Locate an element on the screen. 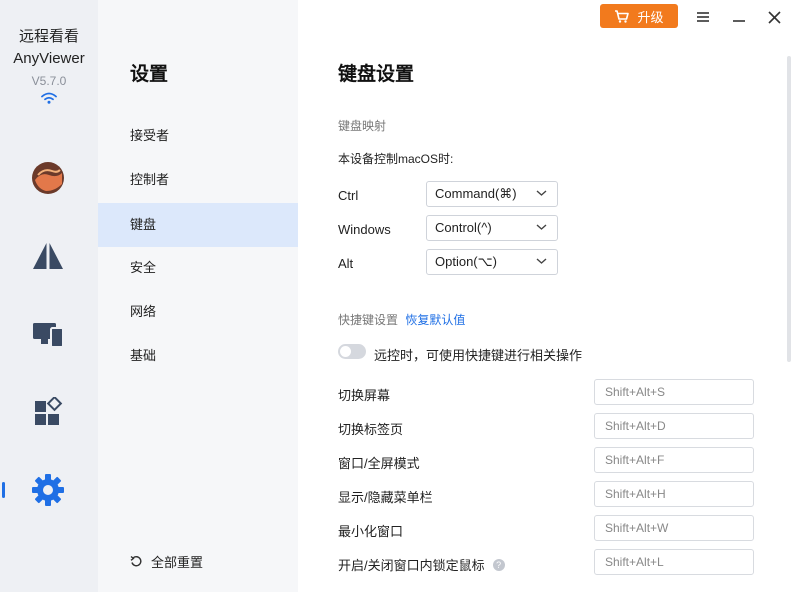  app-name-cn: 远程看看 is located at coordinates (48, 36).